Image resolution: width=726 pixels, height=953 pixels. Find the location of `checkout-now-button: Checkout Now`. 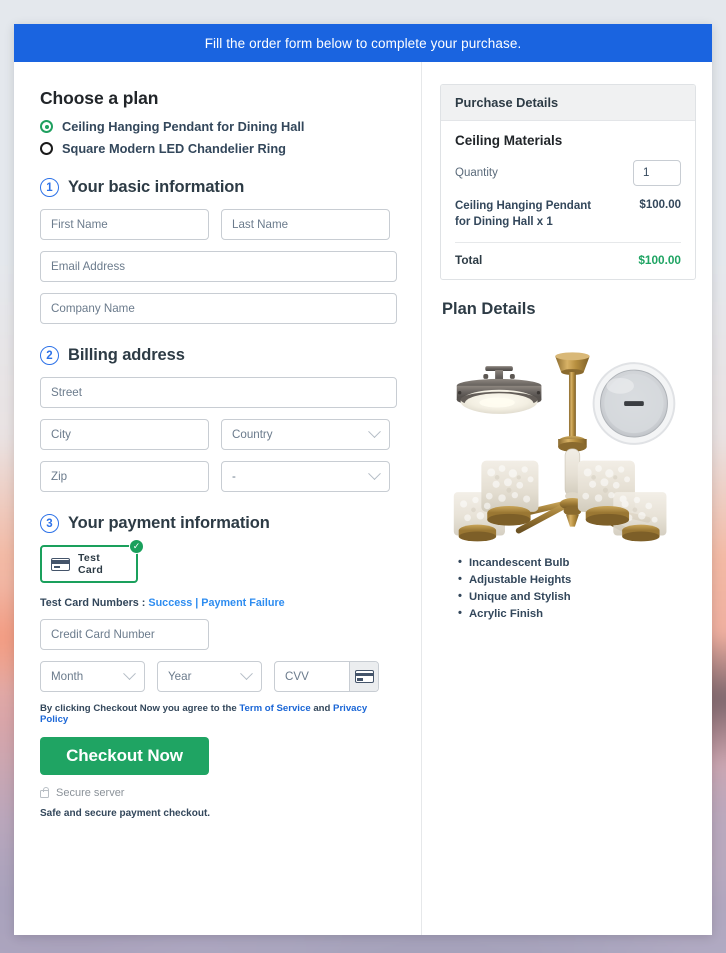

checkout-now-button: Checkout Now is located at coordinates (124, 756).